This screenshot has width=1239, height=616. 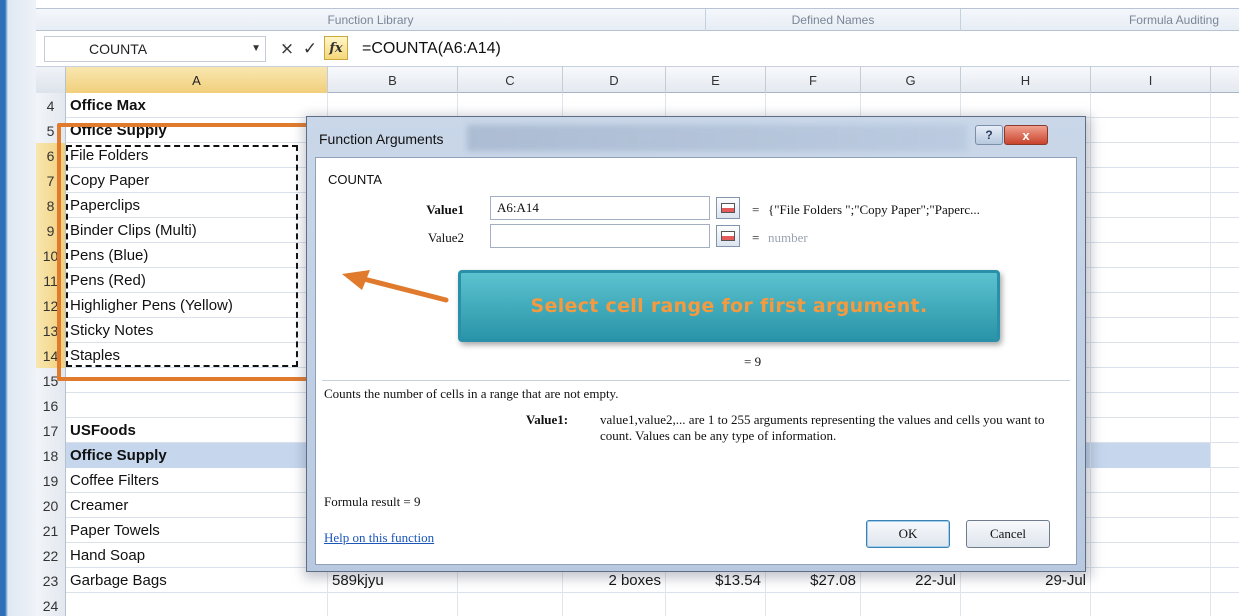 I want to click on arrow-left-icon, so click(x=395, y=286).